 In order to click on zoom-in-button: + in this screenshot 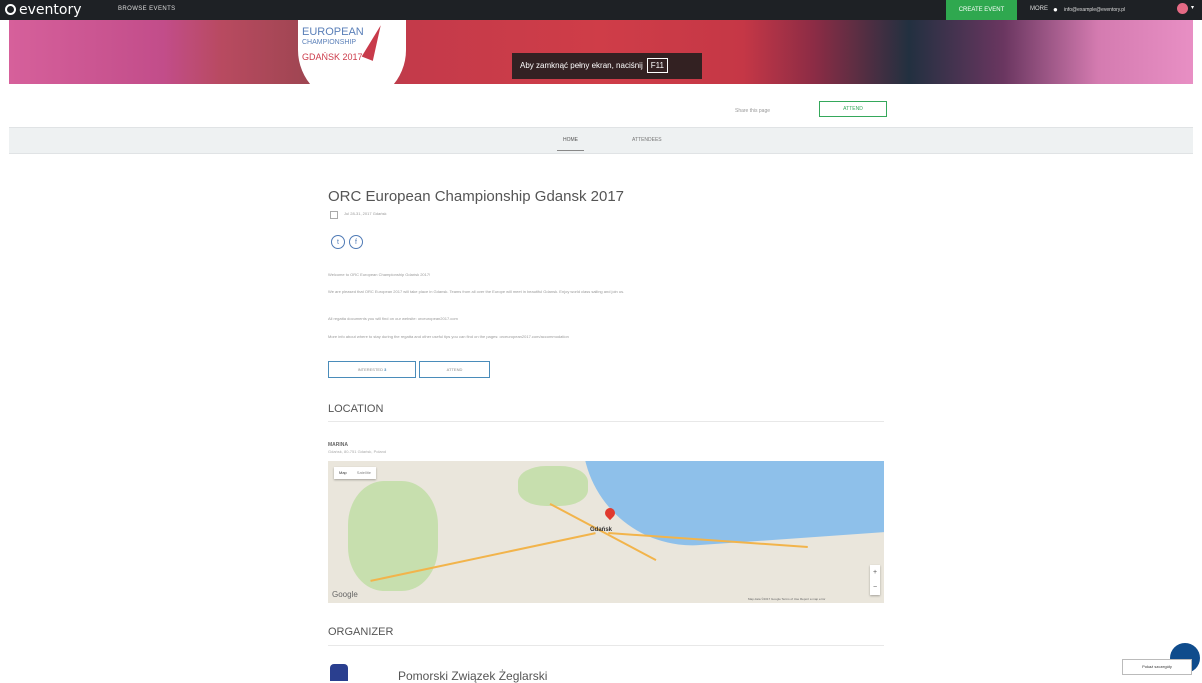, I will do `click(875, 572)`.